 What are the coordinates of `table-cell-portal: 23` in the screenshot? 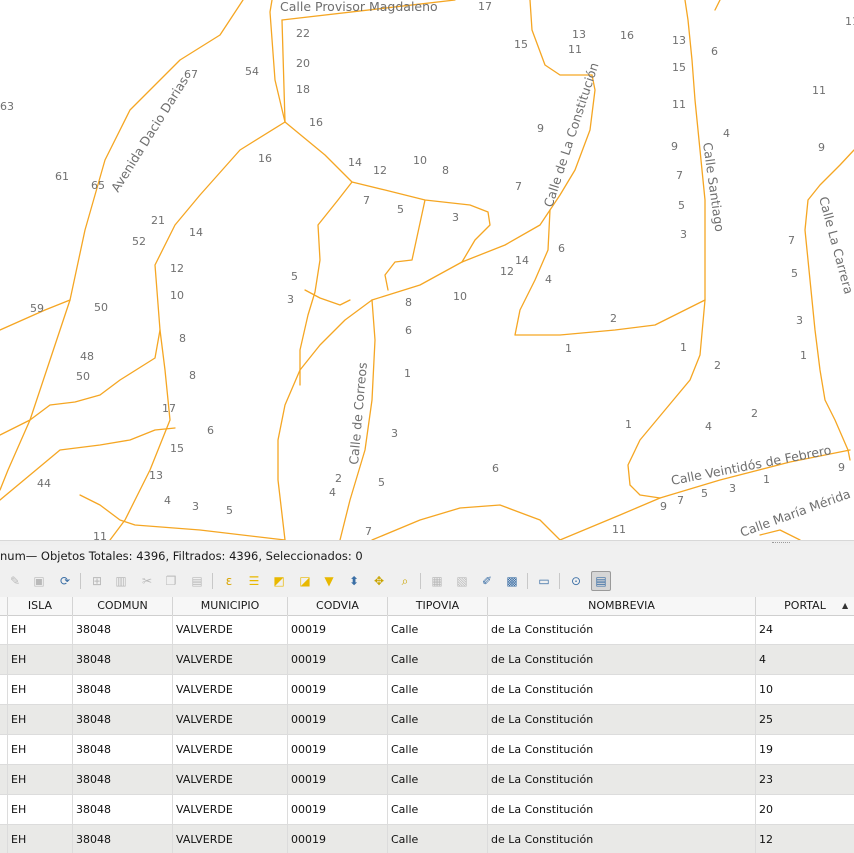 It's located at (805, 780).